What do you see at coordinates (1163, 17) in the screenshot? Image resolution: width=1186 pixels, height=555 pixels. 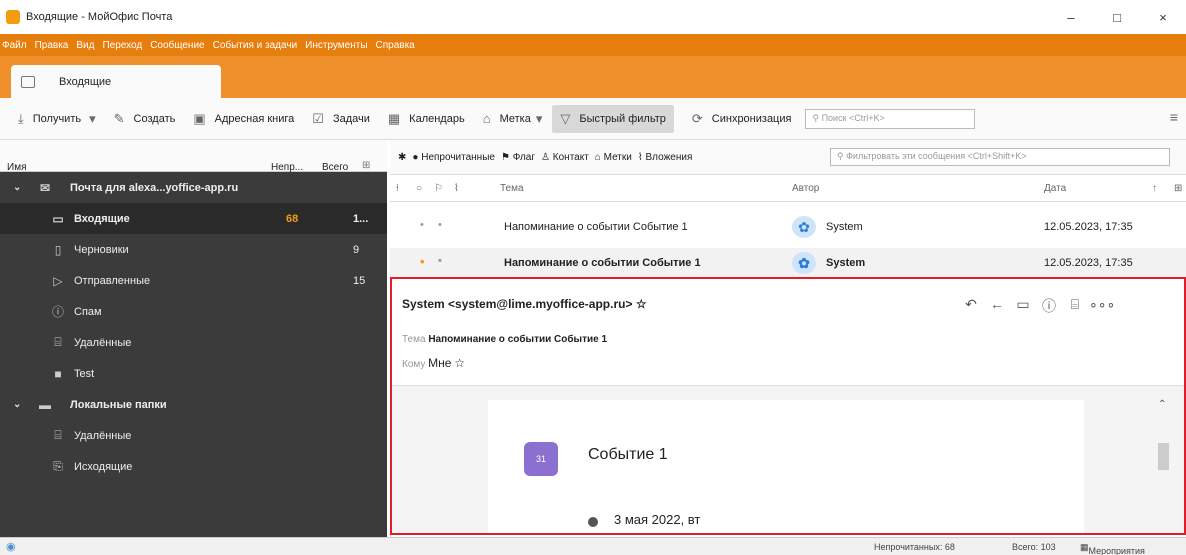 I see `close-button: ×` at bounding box center [1163, 17].